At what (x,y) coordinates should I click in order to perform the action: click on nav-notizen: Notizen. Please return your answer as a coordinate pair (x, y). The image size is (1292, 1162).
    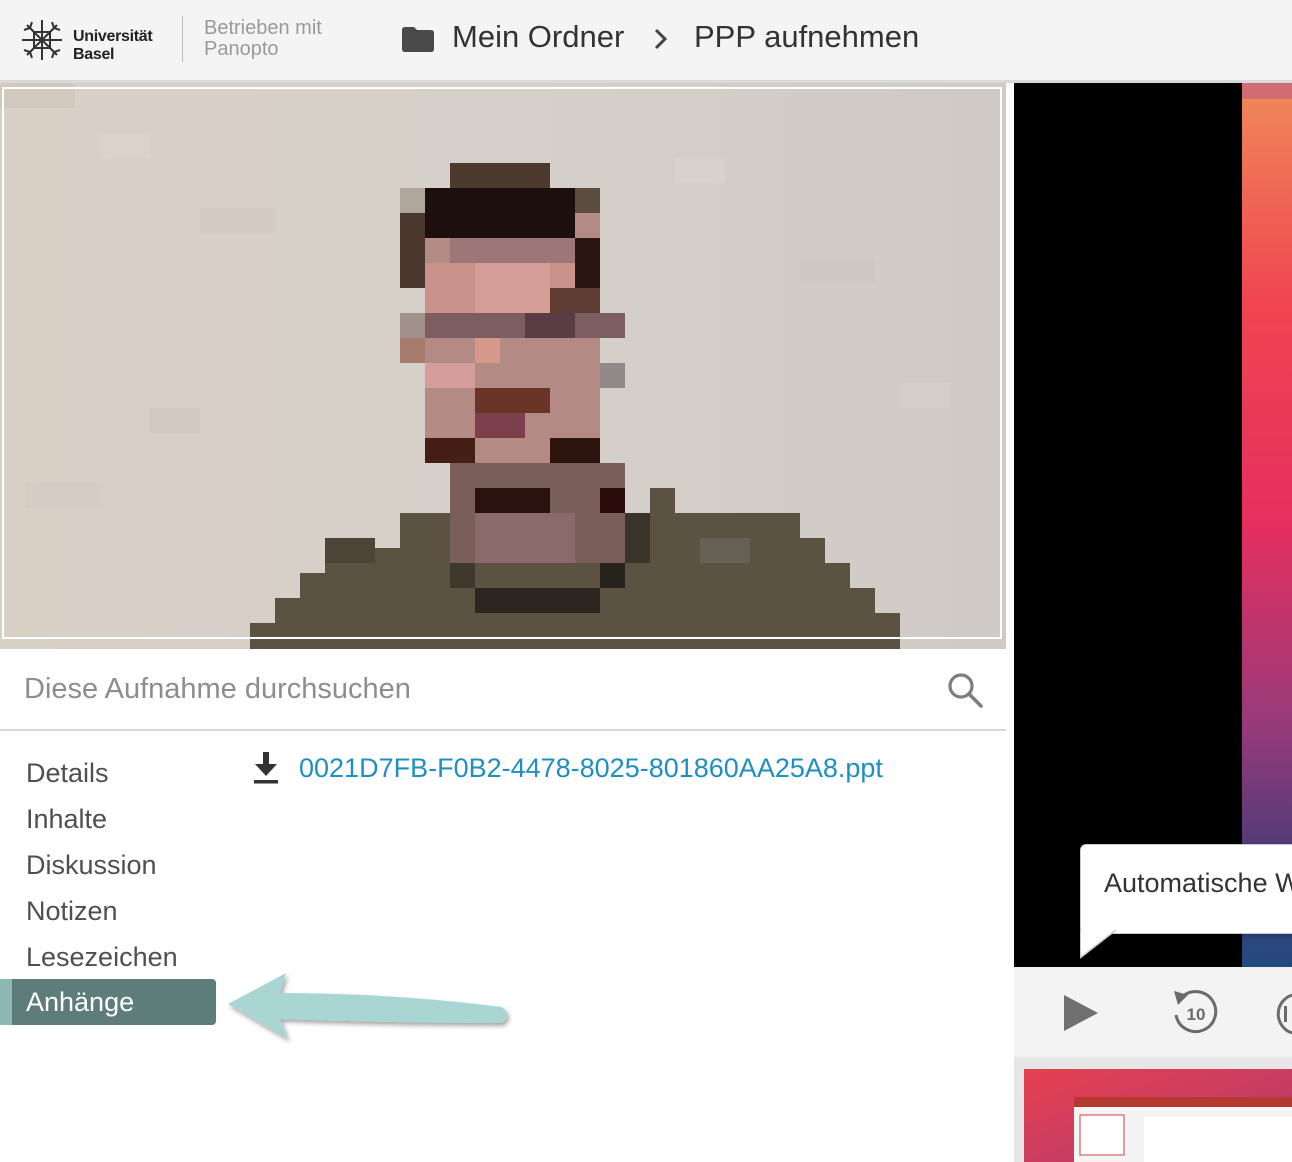
    Looking at the image, I should click on (72, 911).